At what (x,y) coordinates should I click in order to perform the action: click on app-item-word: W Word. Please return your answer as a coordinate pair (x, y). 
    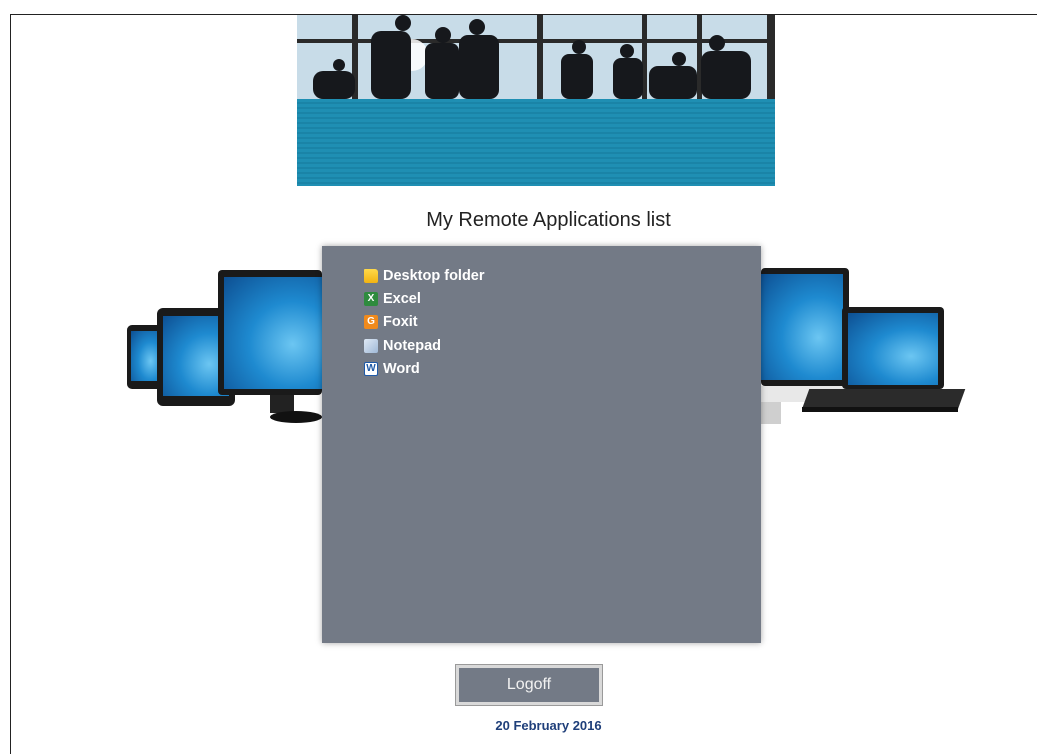
    Looking at the image, I should click on (424, 369).